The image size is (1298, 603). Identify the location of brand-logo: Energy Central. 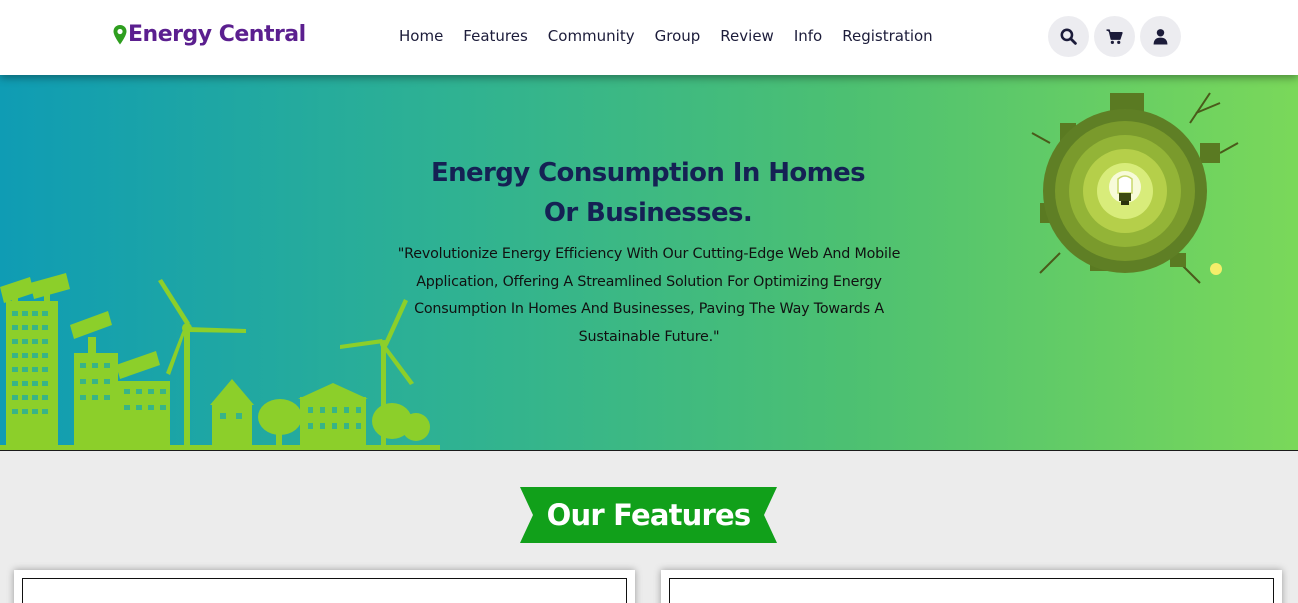
(209, 34).